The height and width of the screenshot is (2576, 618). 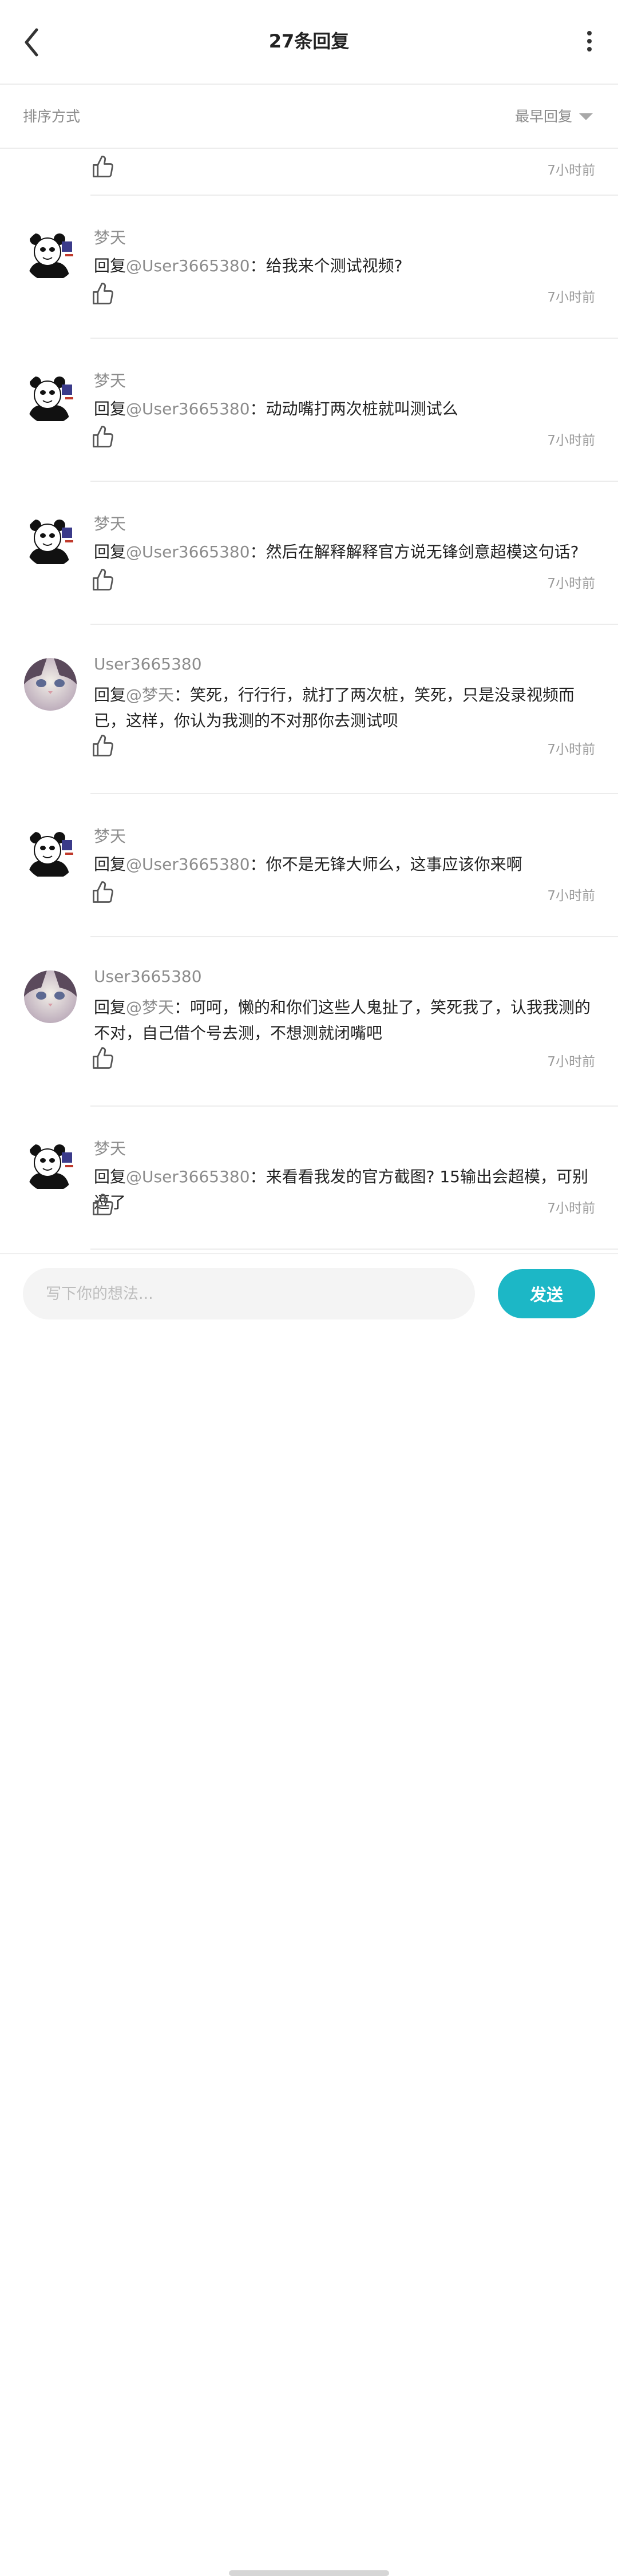 I want to click on send-button: 发送, so click(x=546, y=1294).